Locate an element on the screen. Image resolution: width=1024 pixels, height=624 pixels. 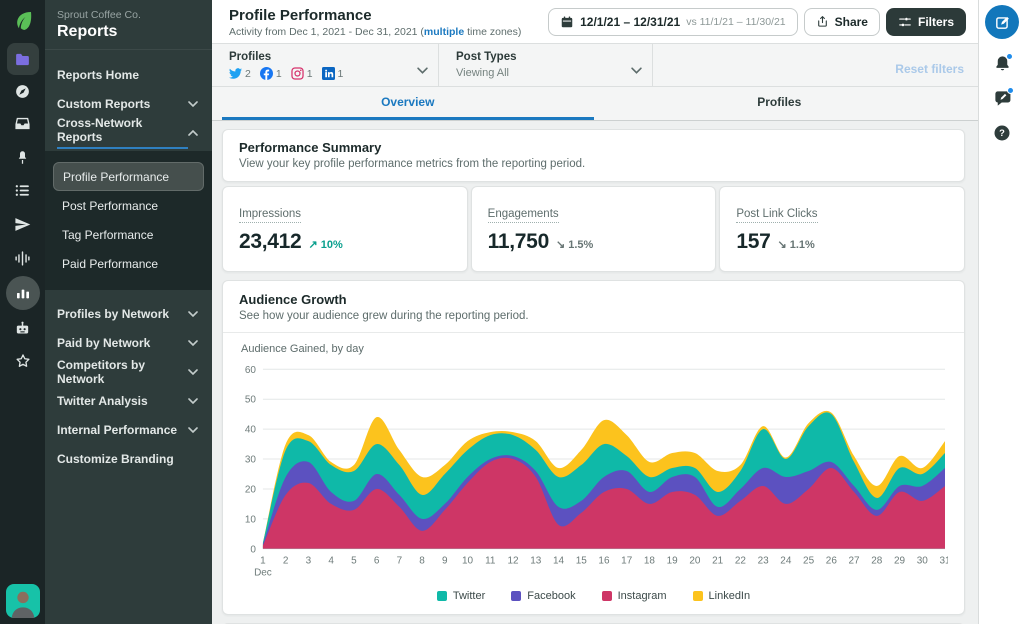
audience-growth-title: Audience Growth is located at coordinates (293, 299).